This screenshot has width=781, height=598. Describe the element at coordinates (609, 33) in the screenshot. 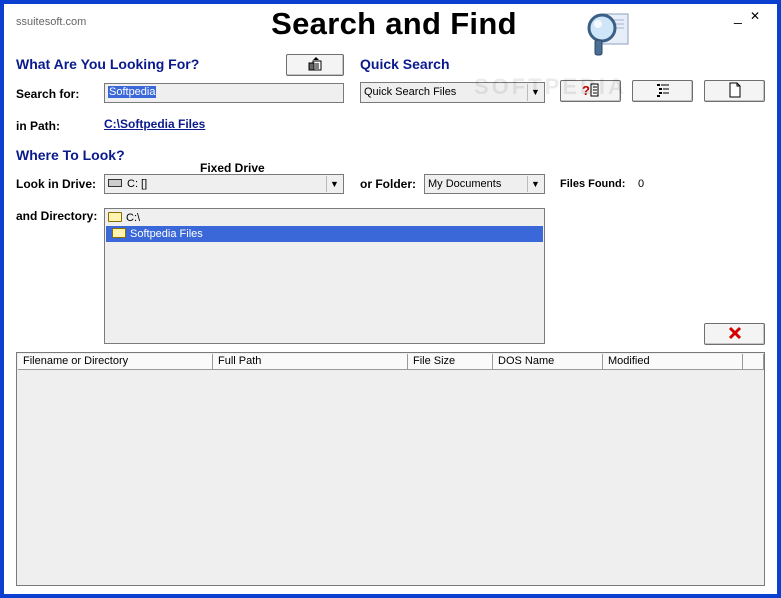

I see `magnifier-logo-icon` at that location.